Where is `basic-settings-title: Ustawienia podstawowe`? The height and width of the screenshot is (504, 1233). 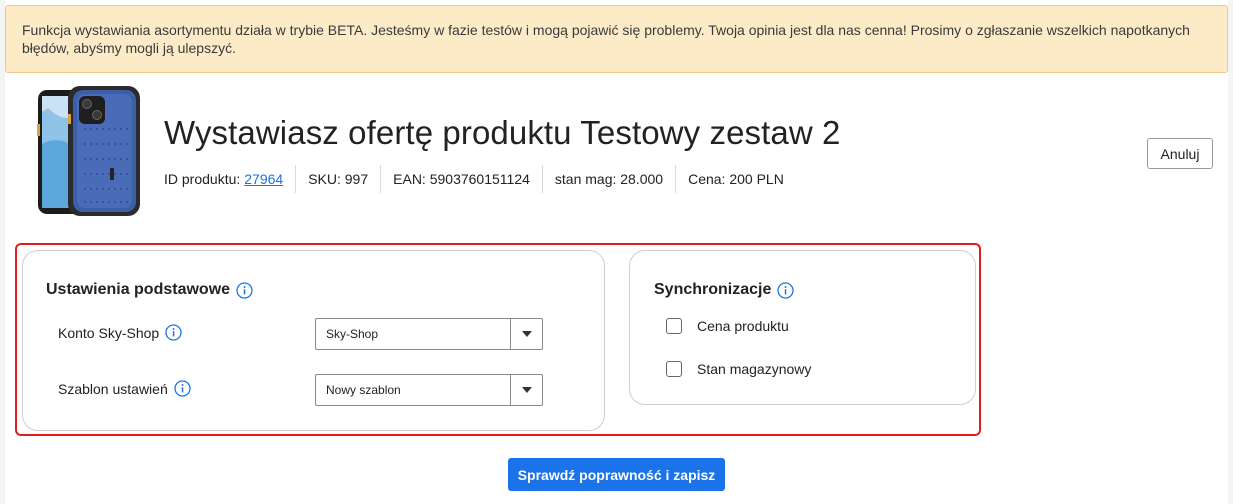 basic-settings-title: Ustawienia podstawowe is located at coordinates (149, 290).